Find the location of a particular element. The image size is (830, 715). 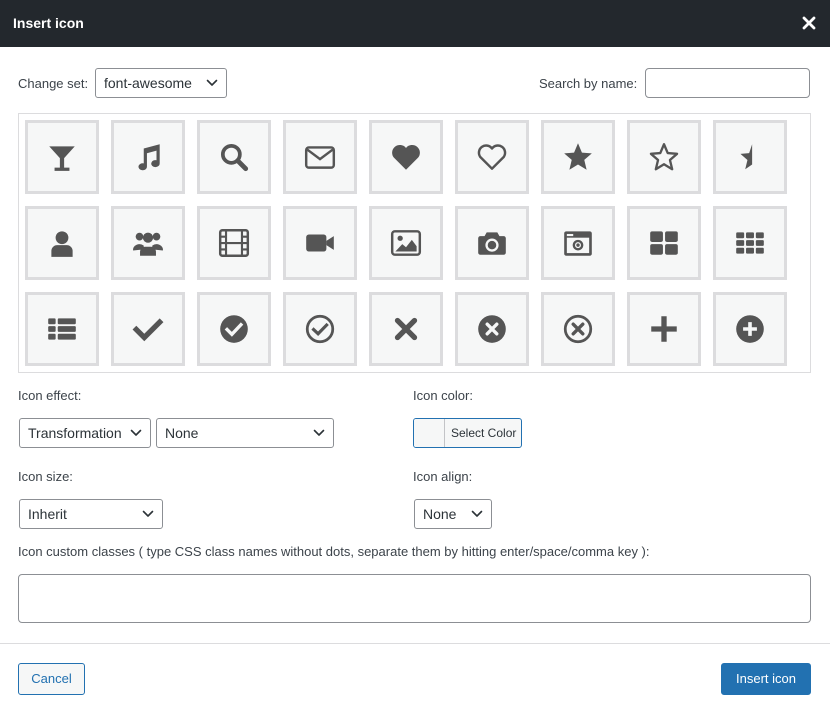

camera-icon is located at coordinates (492, 243).